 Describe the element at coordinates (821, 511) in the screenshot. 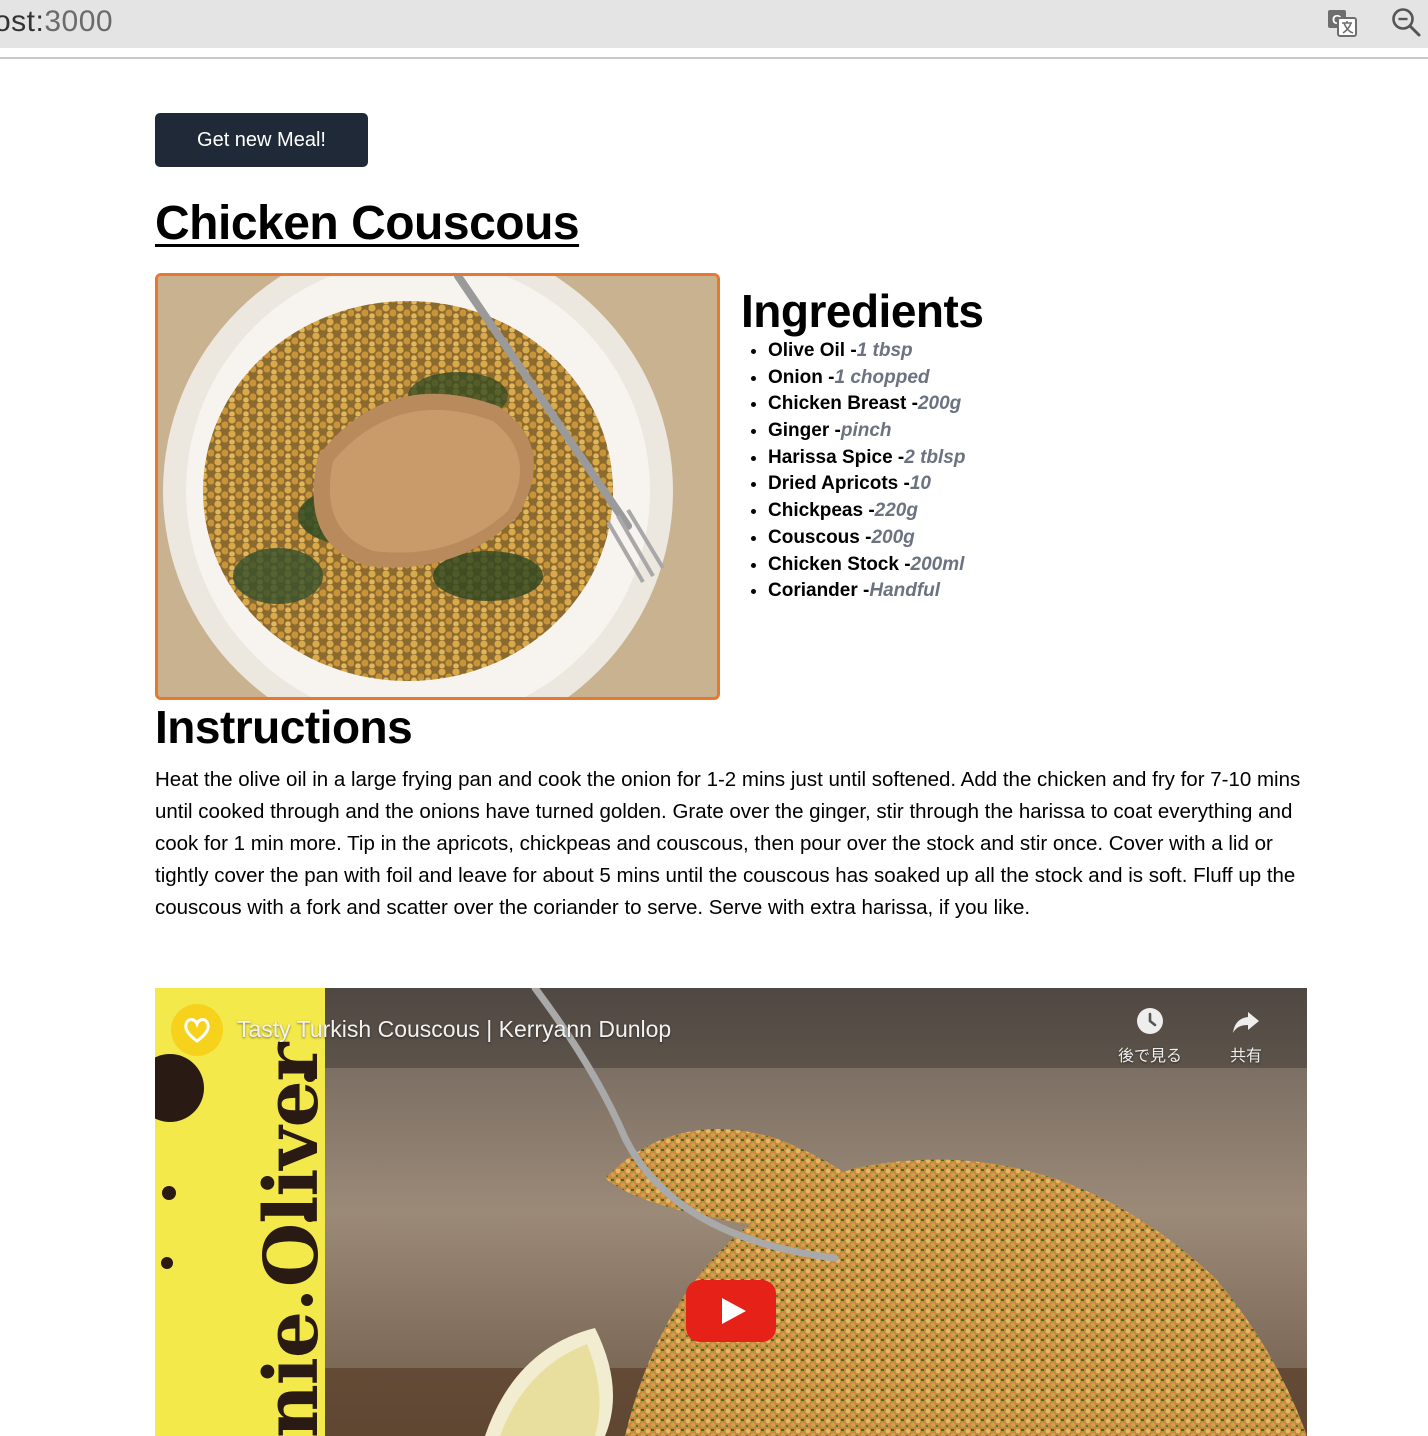

I see `ingredient-name: Chickpeas -` at that location.